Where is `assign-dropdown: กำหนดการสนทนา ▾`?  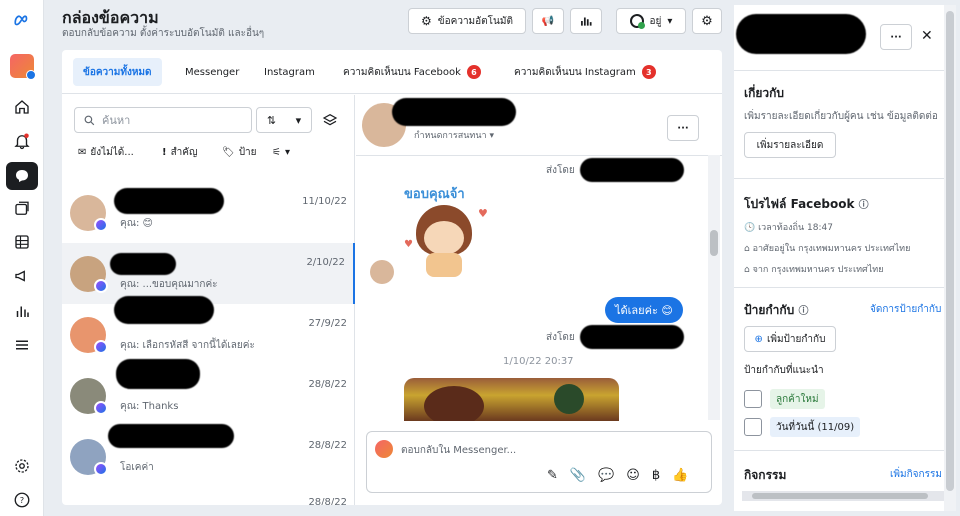
assign-dropdown: กำหนดการสนทนา ▾ is located at coordinates (454, 135).